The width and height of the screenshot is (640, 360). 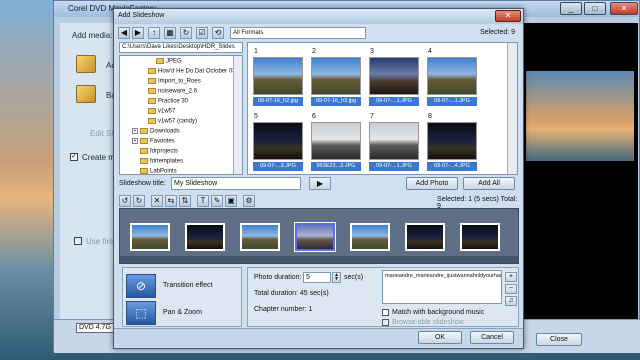 I want to click on tree-item: fdrtemplates, so click(x=157, y=161).